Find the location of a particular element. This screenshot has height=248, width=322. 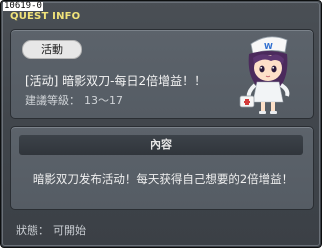

recommended-level-label: 建議等級： is located at coordinates (52, 100).